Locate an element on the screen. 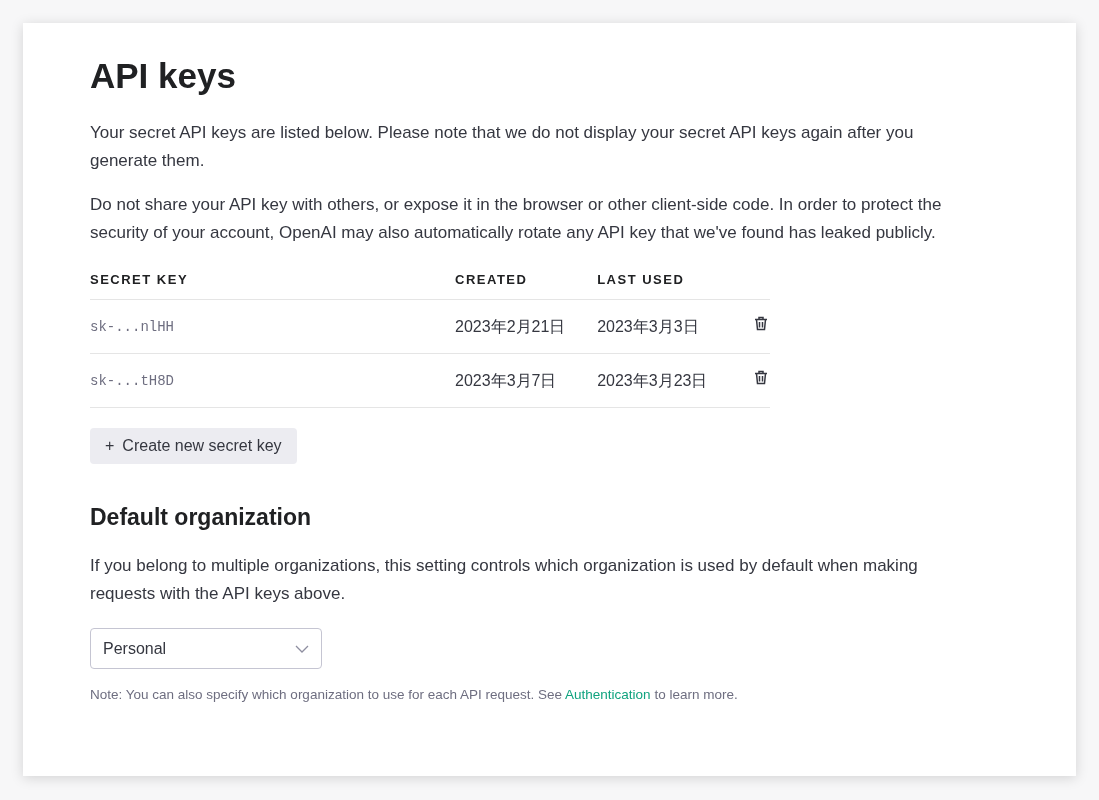  create-key-button: + Create new secret key is located at coordinates (193, 445).